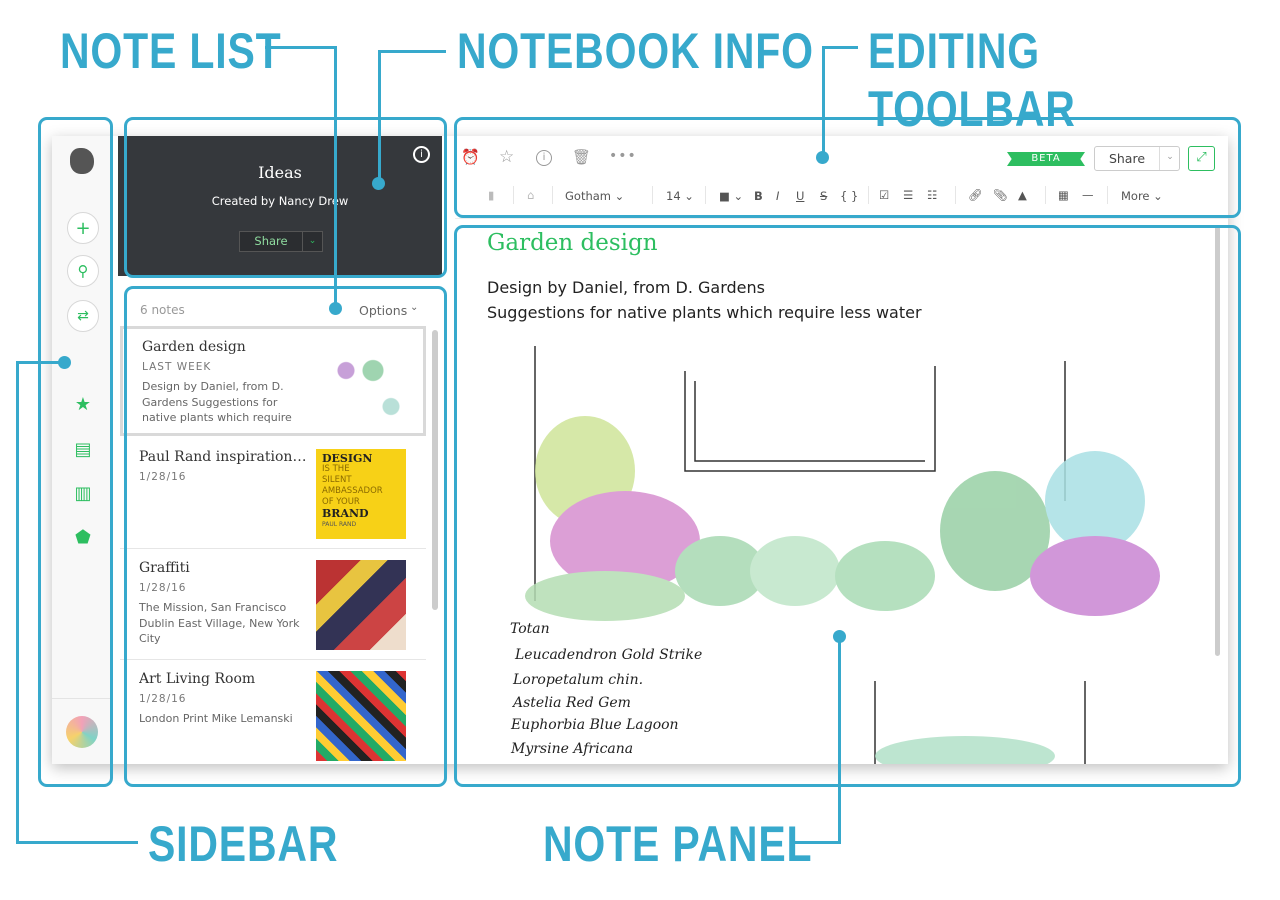 The height and width of the screenshot is (900, 1280). Describe the element at coordinates (285, 536) in the screenshot. I see `note-list-callout-box` at that location.